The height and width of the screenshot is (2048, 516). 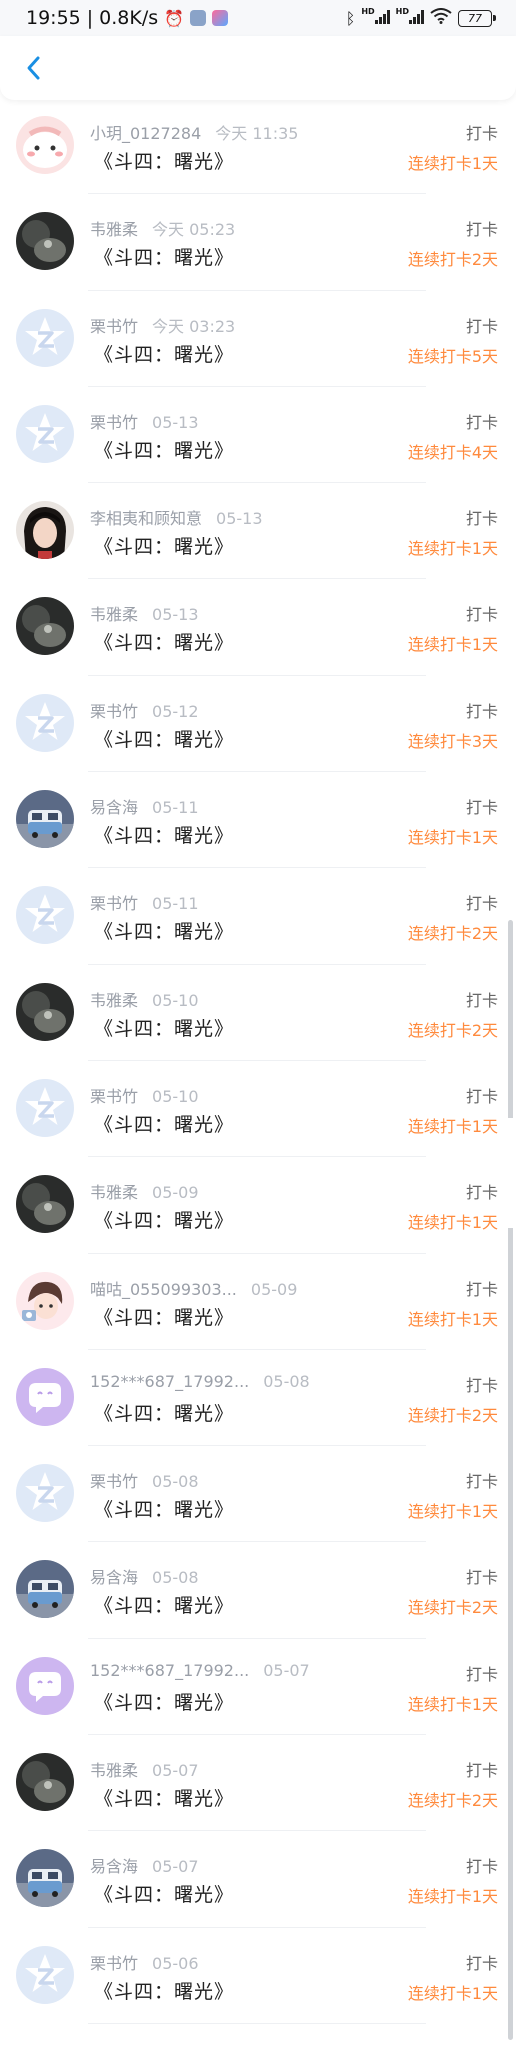 What do you see at coordinates (258, 1205) in the screenshot?
I see `list-item: 韦雅柔 05-09 《斗四：曙光》 打卡 连续打卡1天` at bounding box center [258, 1205].